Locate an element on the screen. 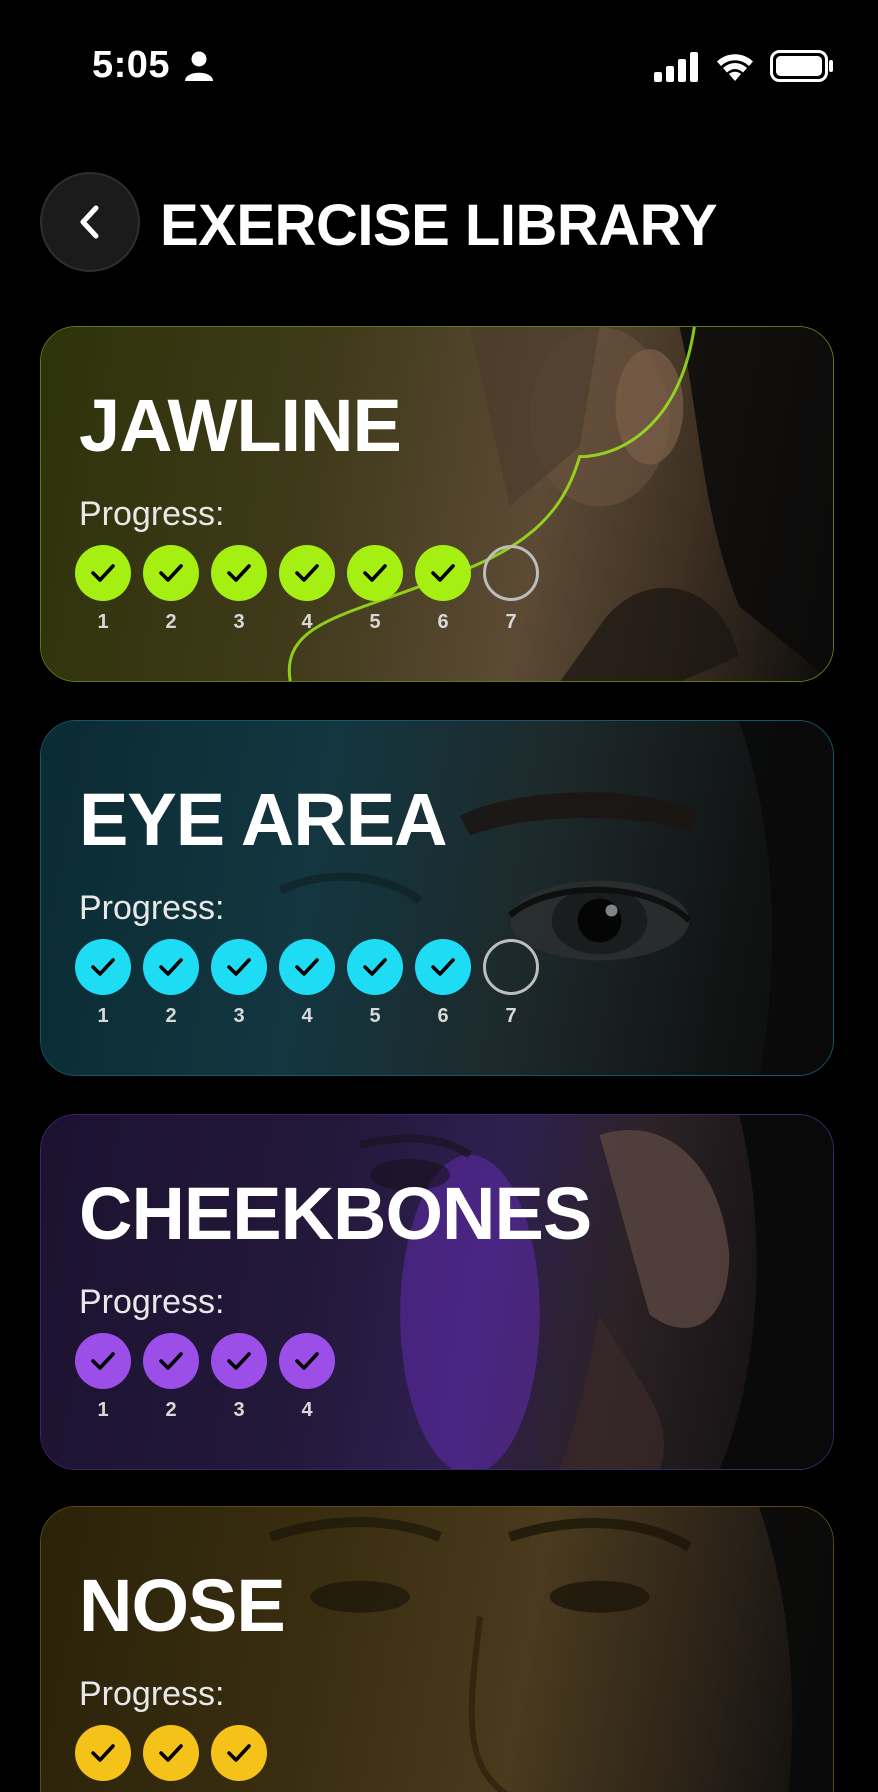 This screenshot has height=1792, width=878. card-nose: NOSE Progress: 123 is located at coordinates (437, 1649).